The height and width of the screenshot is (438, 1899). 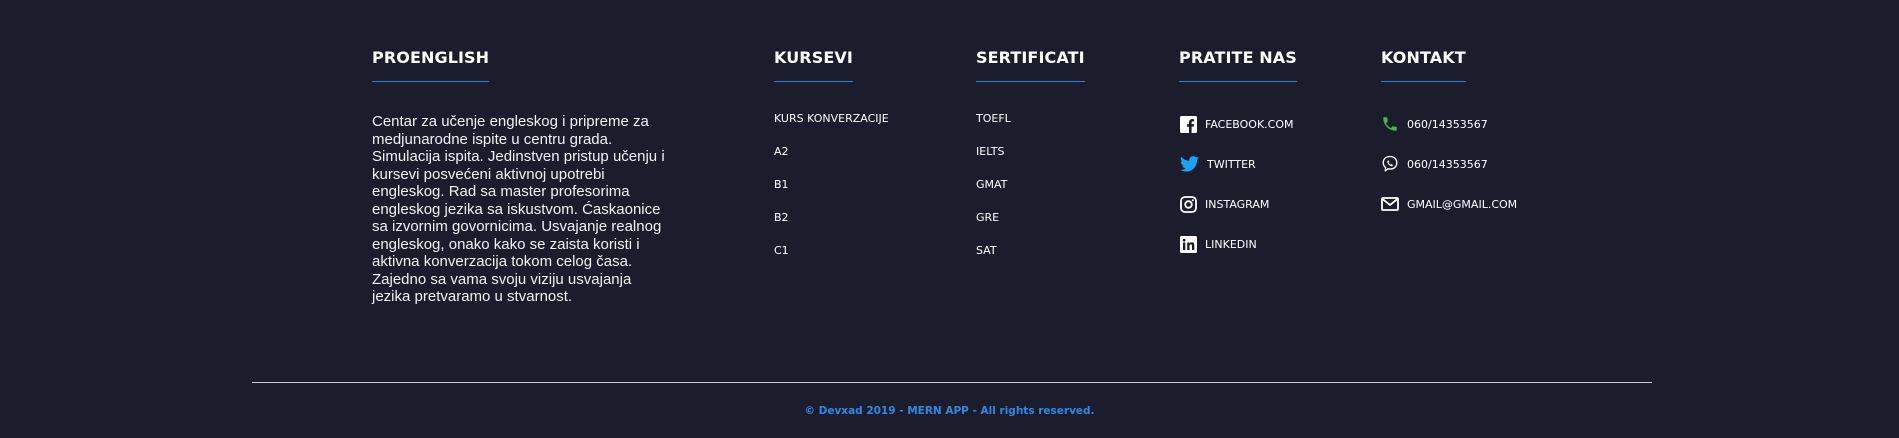 I want to click on social-link-linkedin: LINKEDIN, so click(x=1269, y=244).